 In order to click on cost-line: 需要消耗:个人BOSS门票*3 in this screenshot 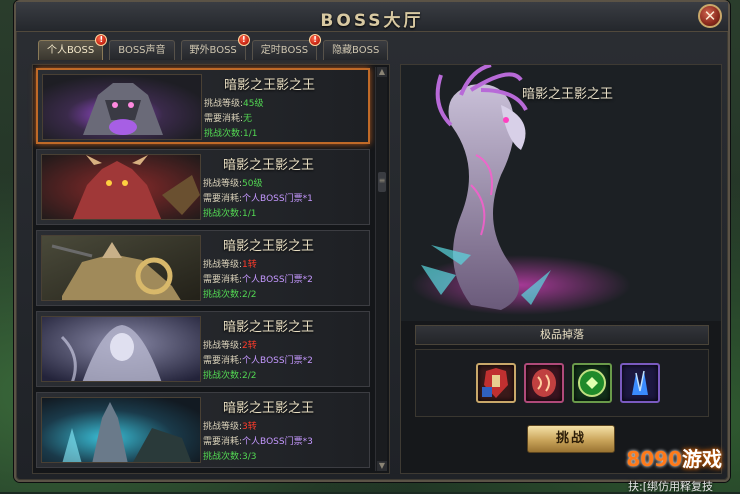, I will do `click(258, 440)`.